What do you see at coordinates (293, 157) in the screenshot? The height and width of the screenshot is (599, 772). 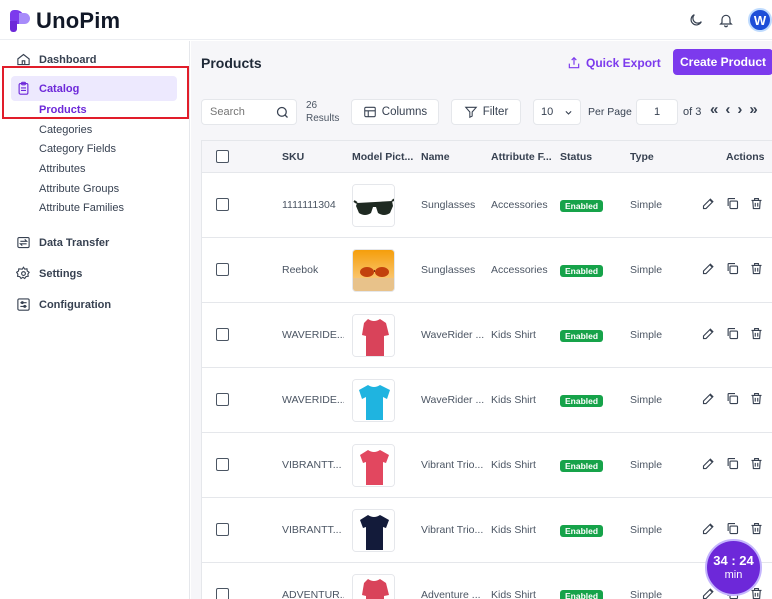 I see `header-sku: SKU` at bounding box center [293, 157].